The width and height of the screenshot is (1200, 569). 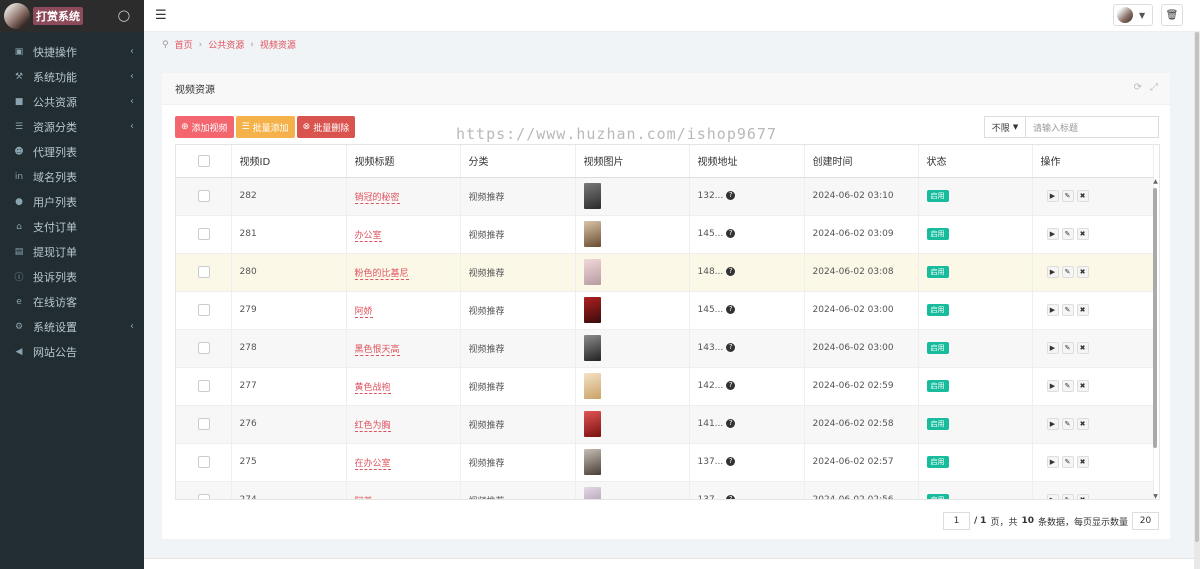 I want to click on sidebar-item: e 在线访客, so click(x=72, y=301).